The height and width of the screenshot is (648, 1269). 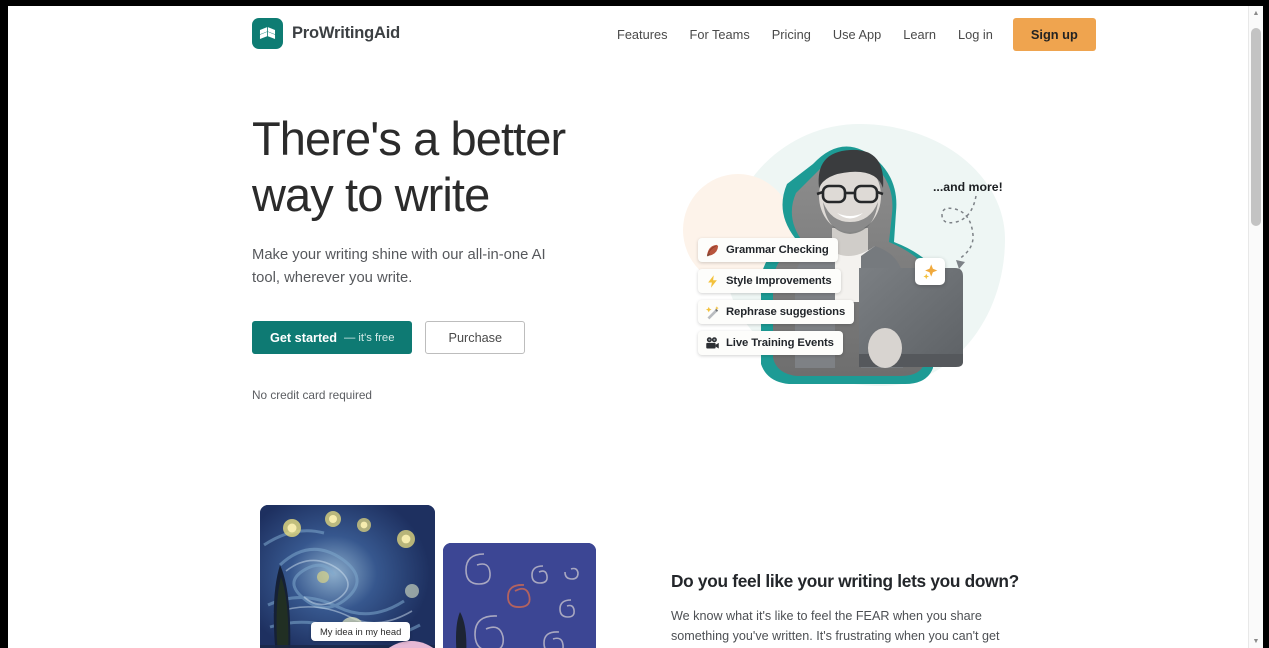 I want to click on feature-pill-label: Style Improvements, so click(x=779, y=281).